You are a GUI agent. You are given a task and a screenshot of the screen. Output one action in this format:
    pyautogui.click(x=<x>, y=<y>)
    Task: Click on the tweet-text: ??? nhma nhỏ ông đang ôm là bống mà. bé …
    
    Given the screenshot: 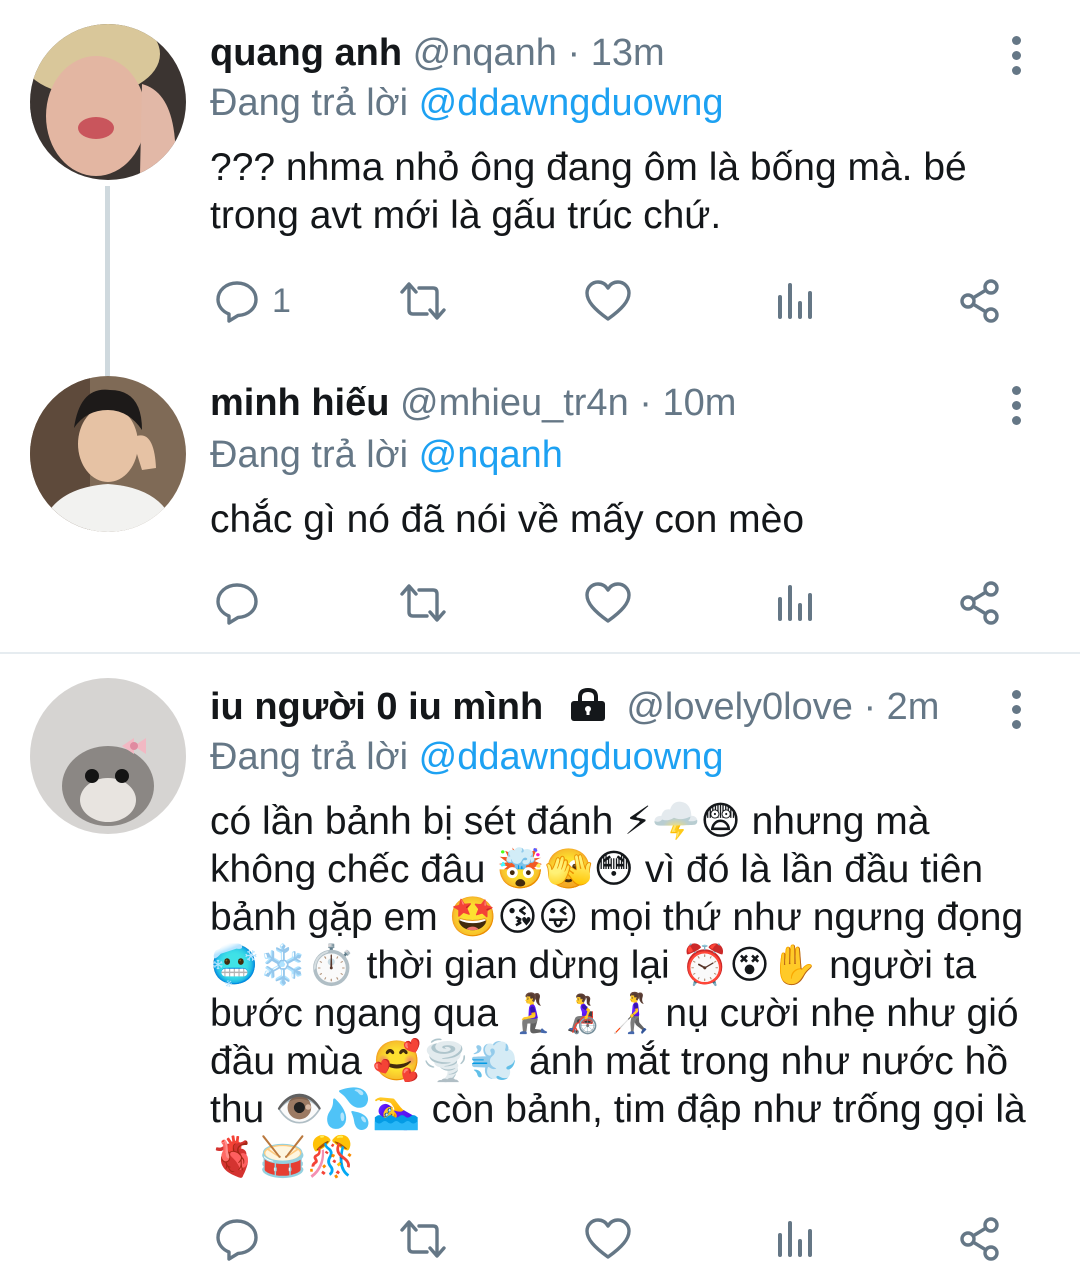 What is the action you would take?
    pyautogui.click(x=588, y=191)
    